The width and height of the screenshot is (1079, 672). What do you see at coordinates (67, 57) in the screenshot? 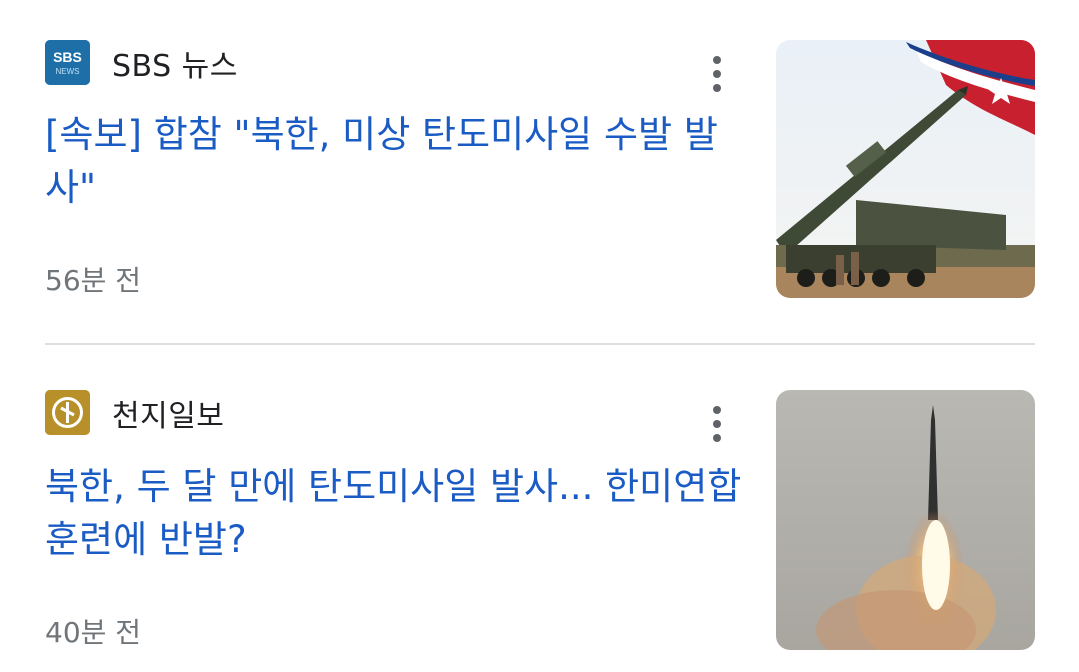
I see `svg-text: SBS` at bounding box center [67, 57].